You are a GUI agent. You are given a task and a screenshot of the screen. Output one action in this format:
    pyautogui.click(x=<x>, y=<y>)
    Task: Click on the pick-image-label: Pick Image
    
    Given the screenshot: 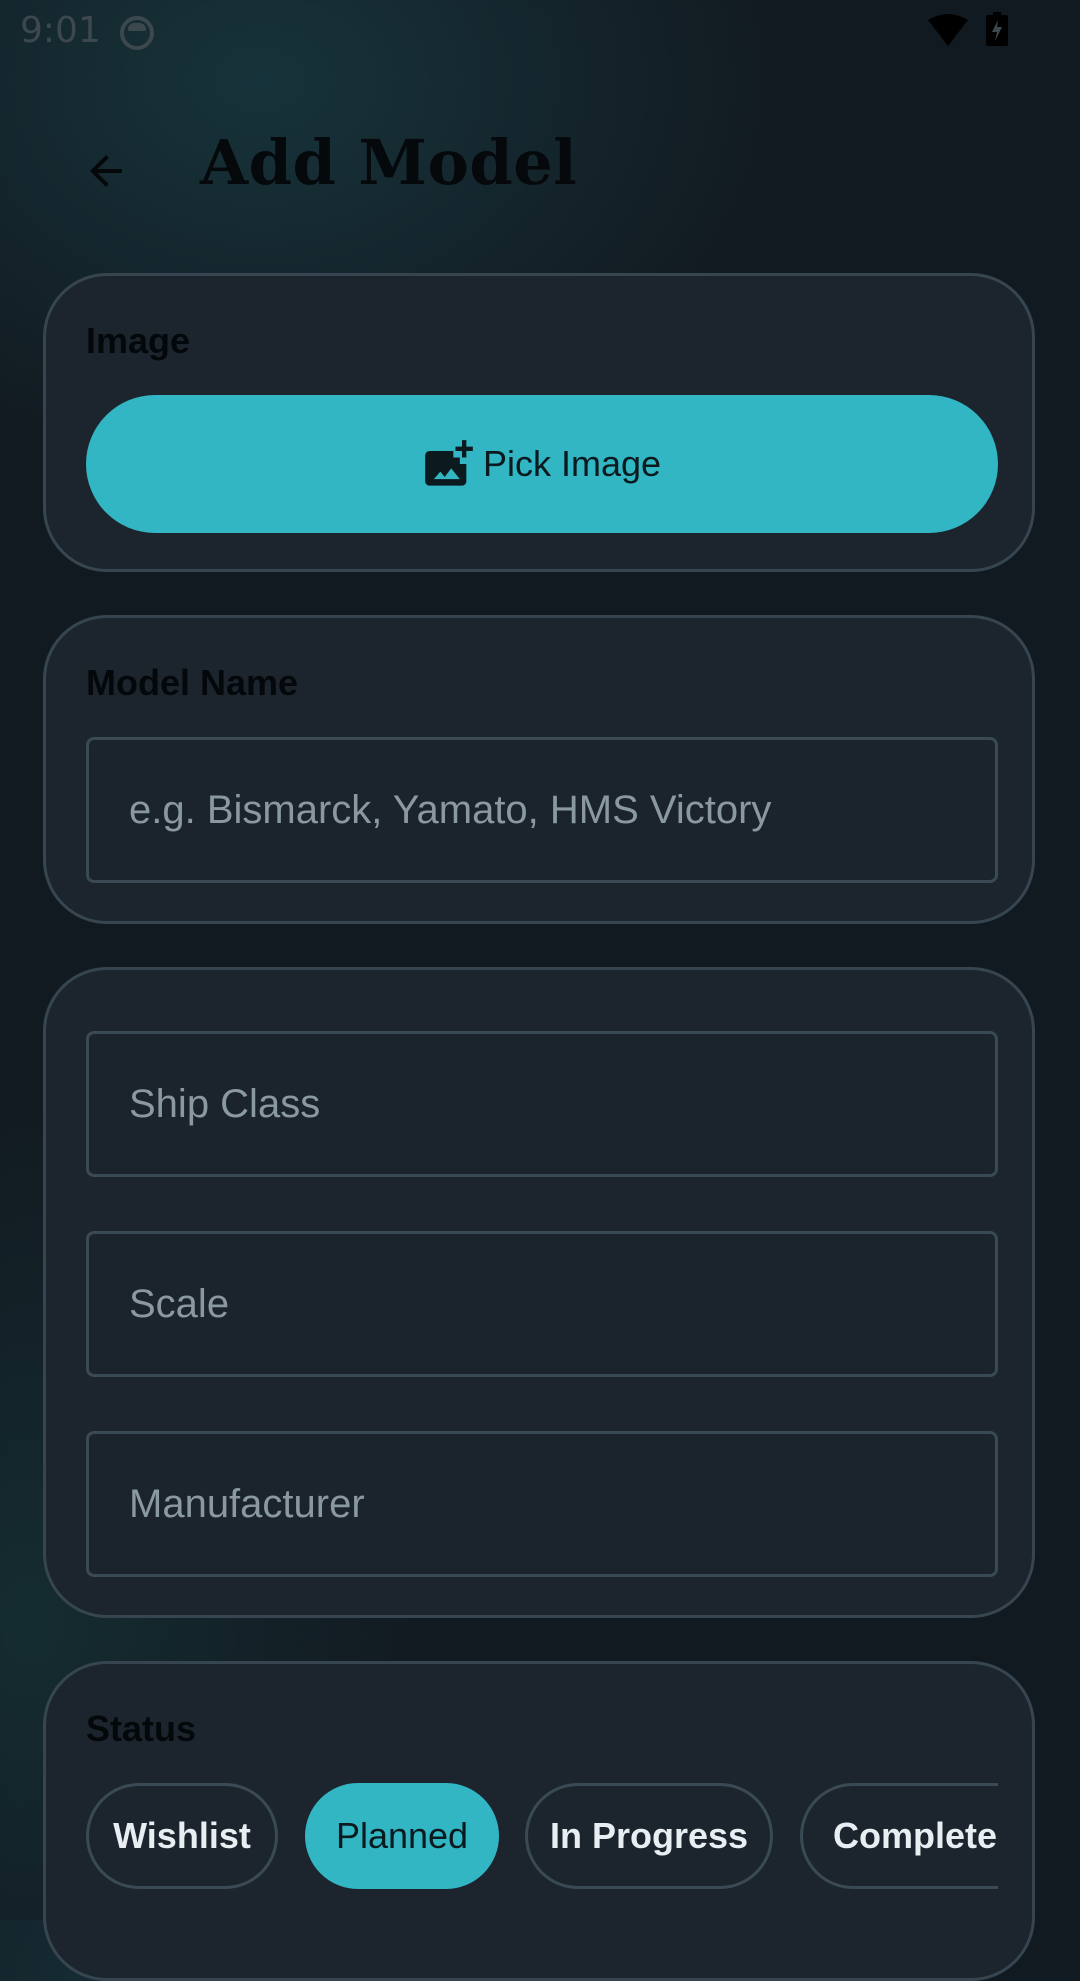 What is the action you would take?
    pyautogui.click(x=572, y=463)
    